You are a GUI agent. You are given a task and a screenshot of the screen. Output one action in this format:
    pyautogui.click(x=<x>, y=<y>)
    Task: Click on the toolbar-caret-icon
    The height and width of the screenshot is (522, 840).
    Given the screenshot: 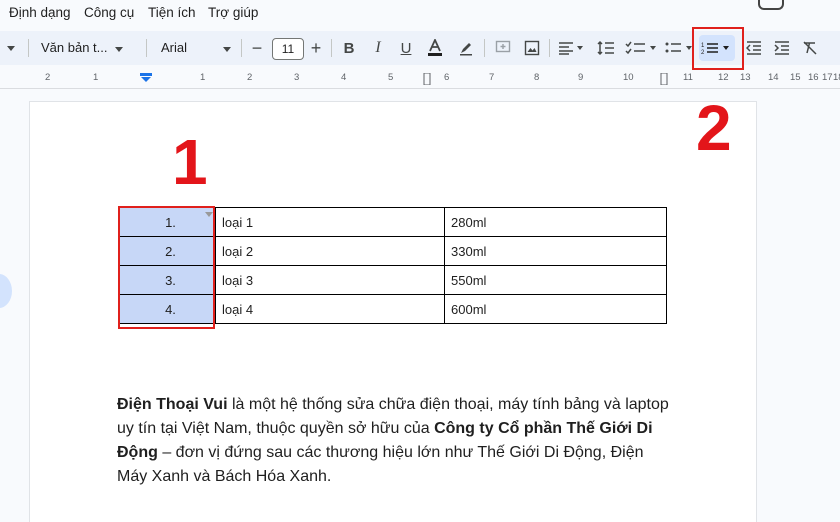 What is the action you would take?
    pyautogui.click(x=11, y=48)
    